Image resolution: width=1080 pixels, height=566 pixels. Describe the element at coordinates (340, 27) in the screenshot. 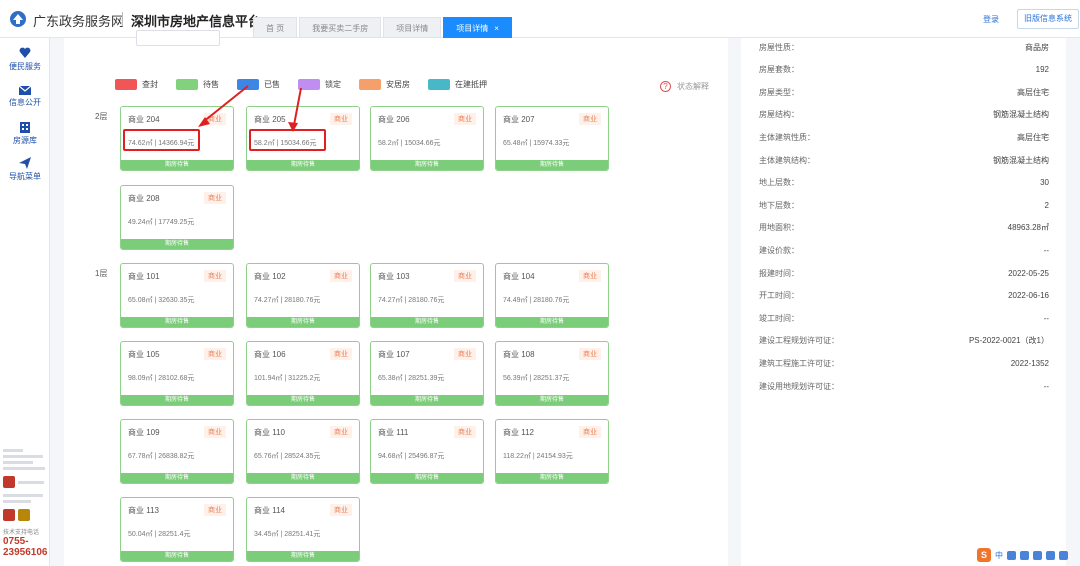

I see `tab-buy-sell-resale: 我要买卖二手房` at that location.